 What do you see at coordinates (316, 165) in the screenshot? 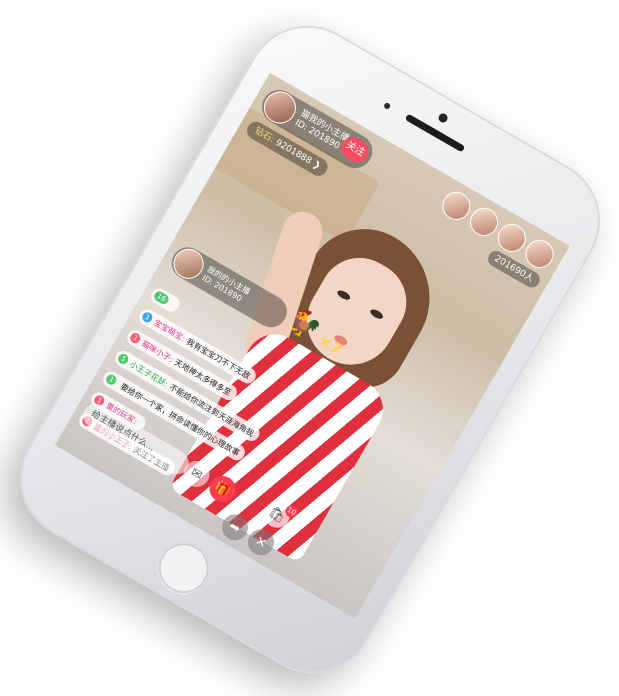
I see `chevron-right-icon: ❯` at bounding box center [316, 165].